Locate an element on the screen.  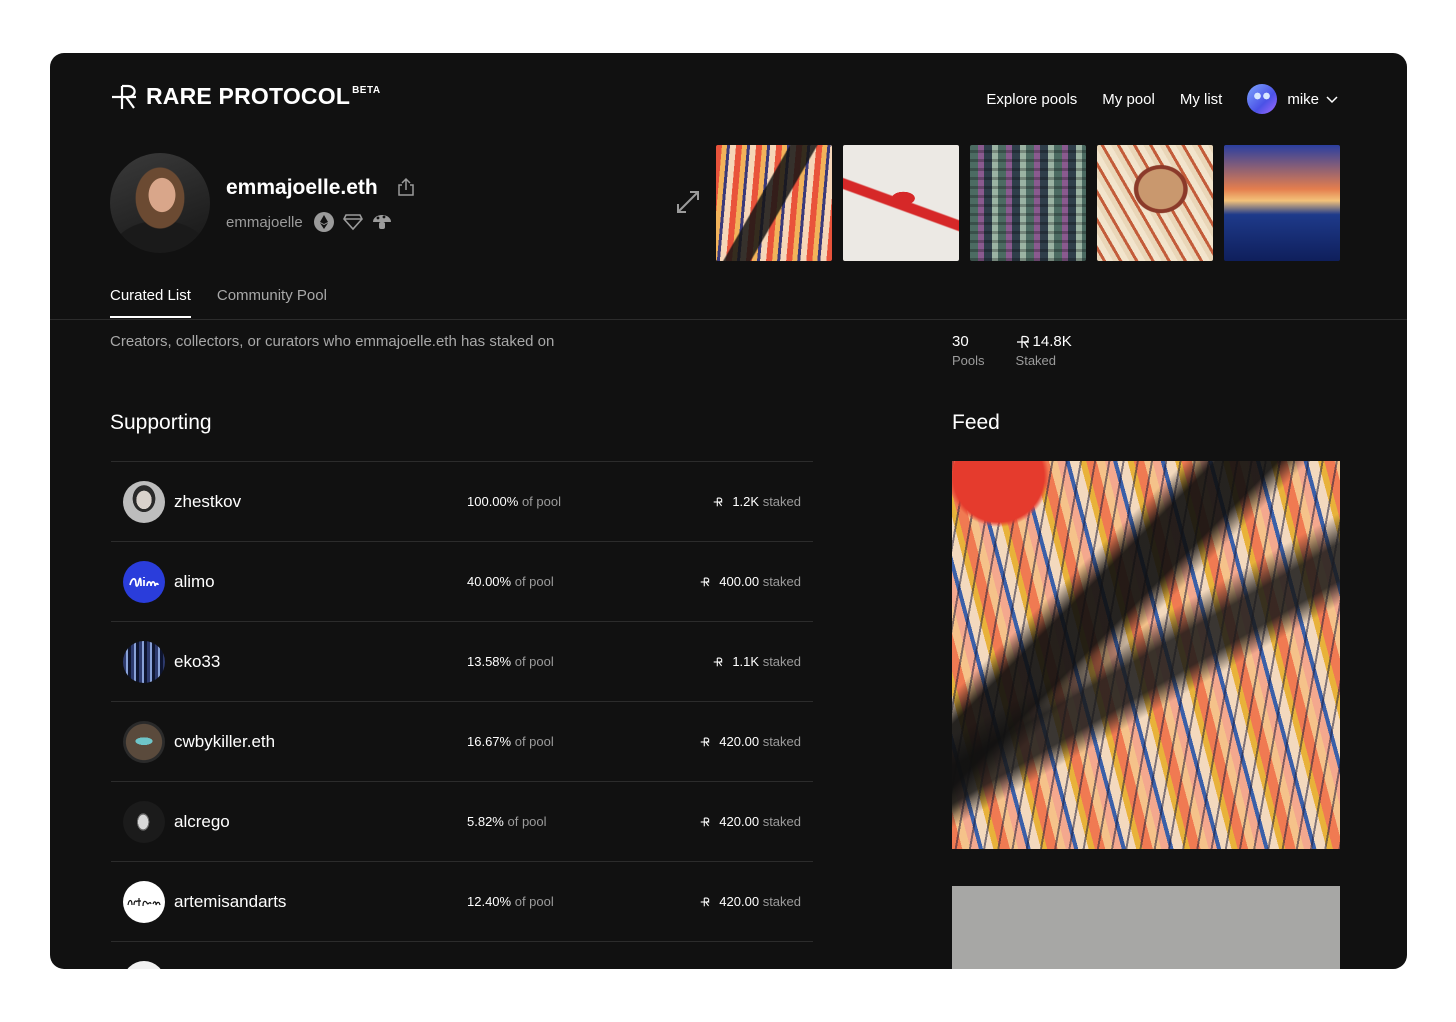
mushroom-badge-icon is located at coordinates (382, 222).